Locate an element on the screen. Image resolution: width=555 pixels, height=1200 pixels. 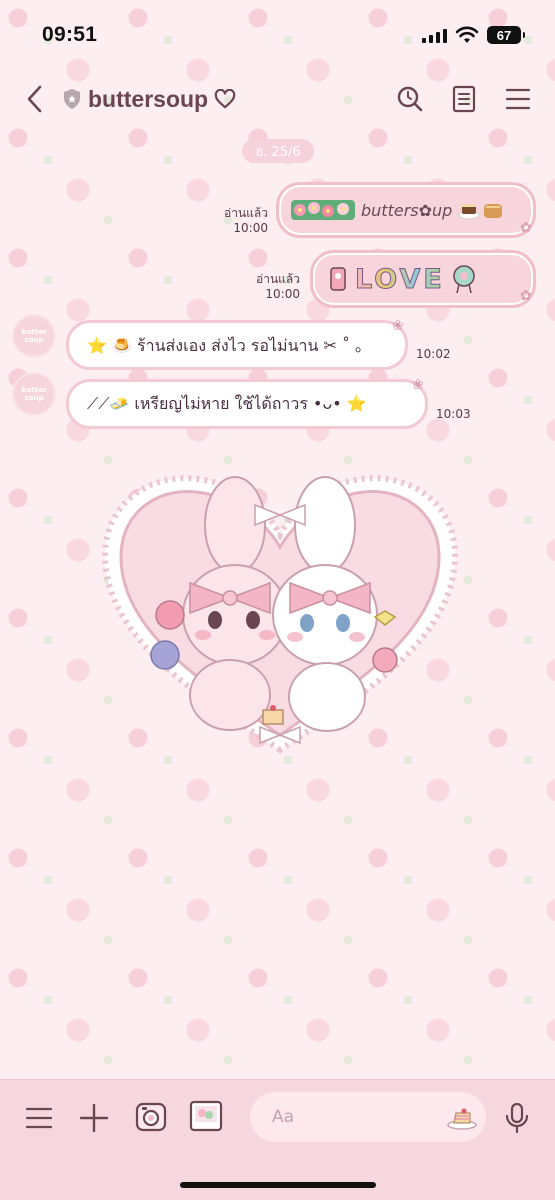
love-text: LOVE is located at coordinates (400, 279).